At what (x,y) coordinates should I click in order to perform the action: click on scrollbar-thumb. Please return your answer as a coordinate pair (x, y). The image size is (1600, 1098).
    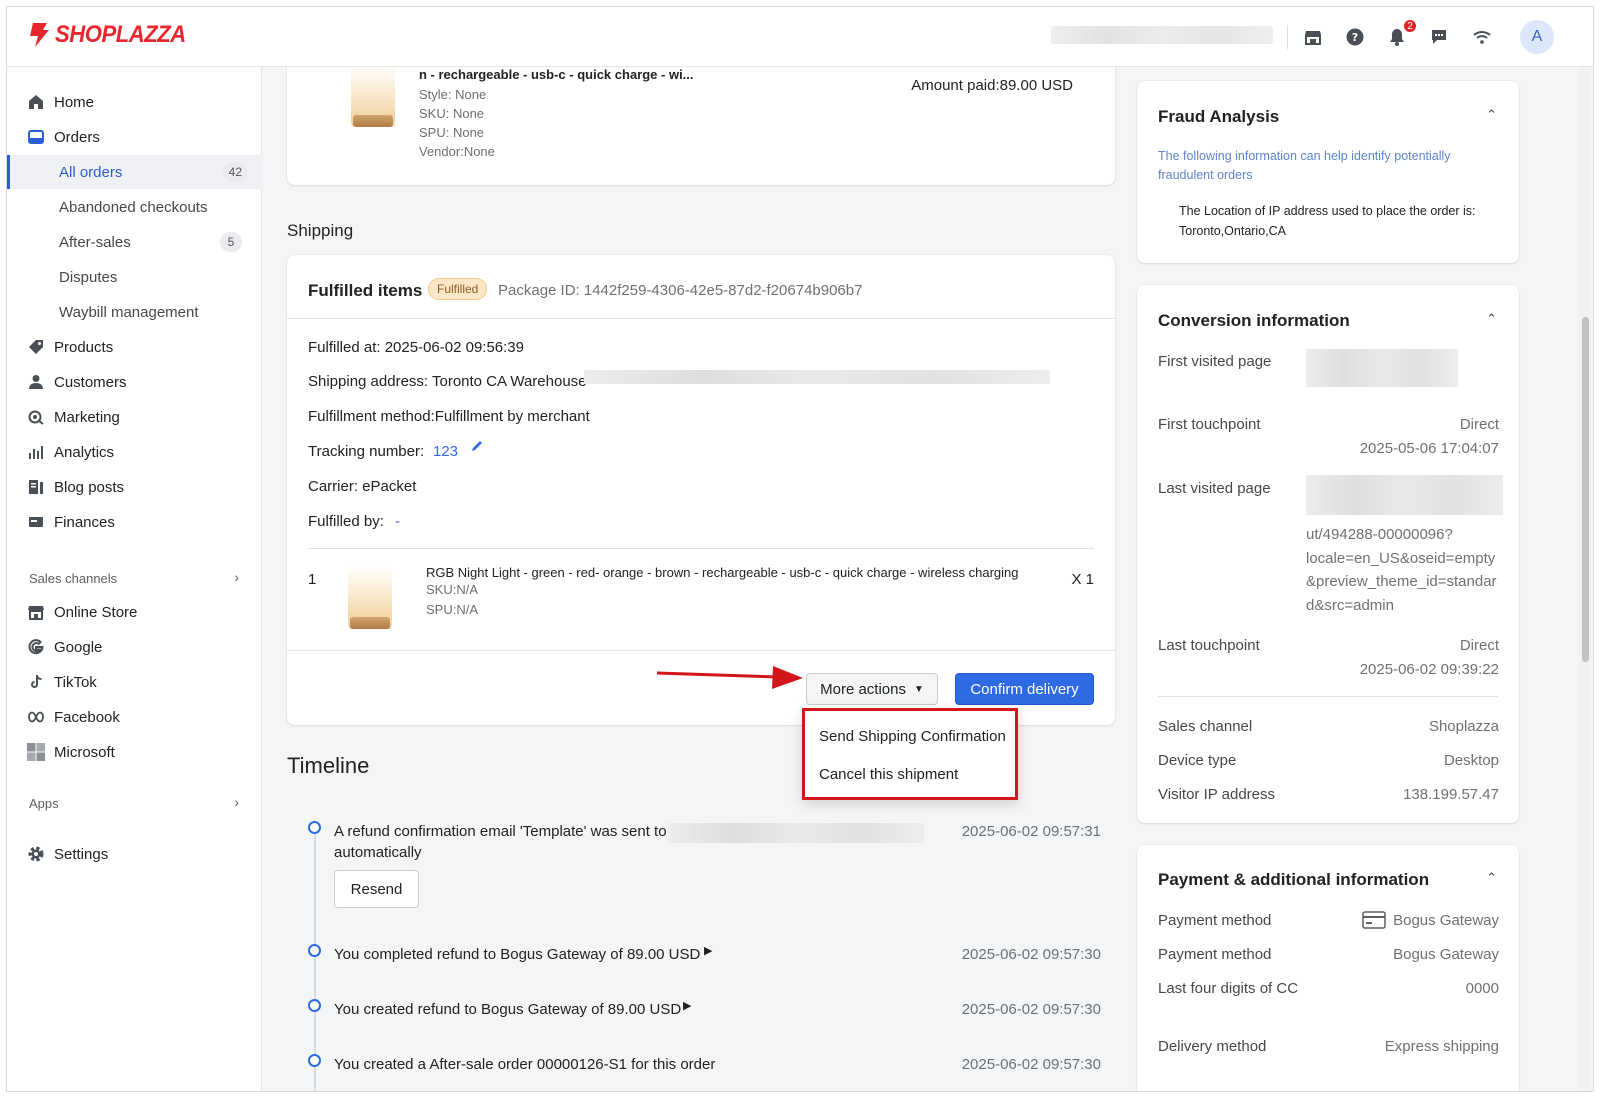
    Looking at the image, I should click on (1585, 489).